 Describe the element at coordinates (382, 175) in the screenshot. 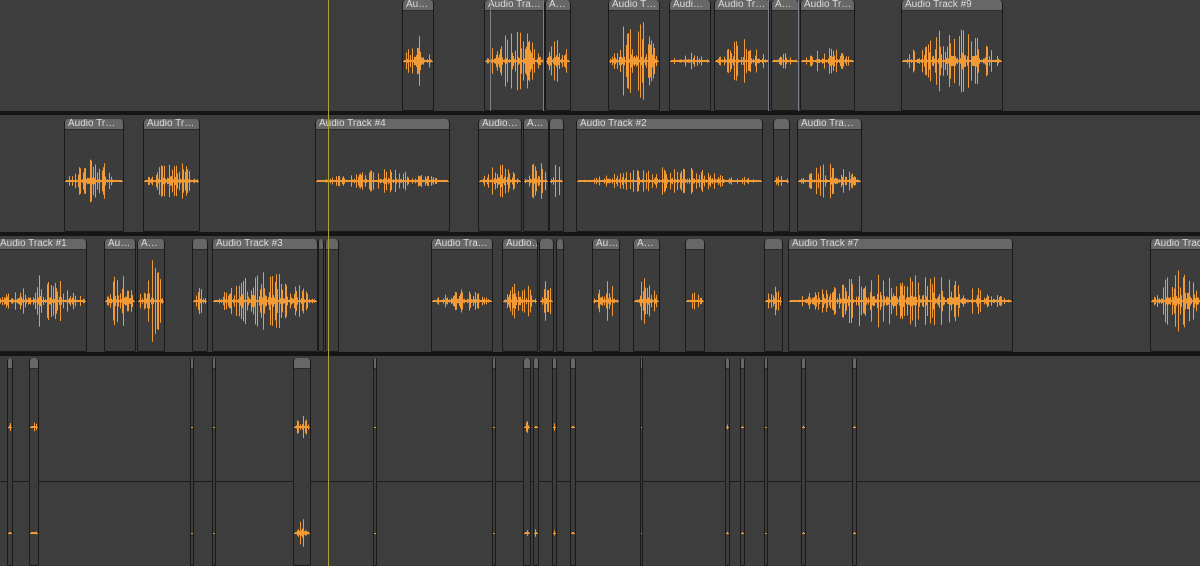

I see `audio-clip: Audio Track #4` at that location.